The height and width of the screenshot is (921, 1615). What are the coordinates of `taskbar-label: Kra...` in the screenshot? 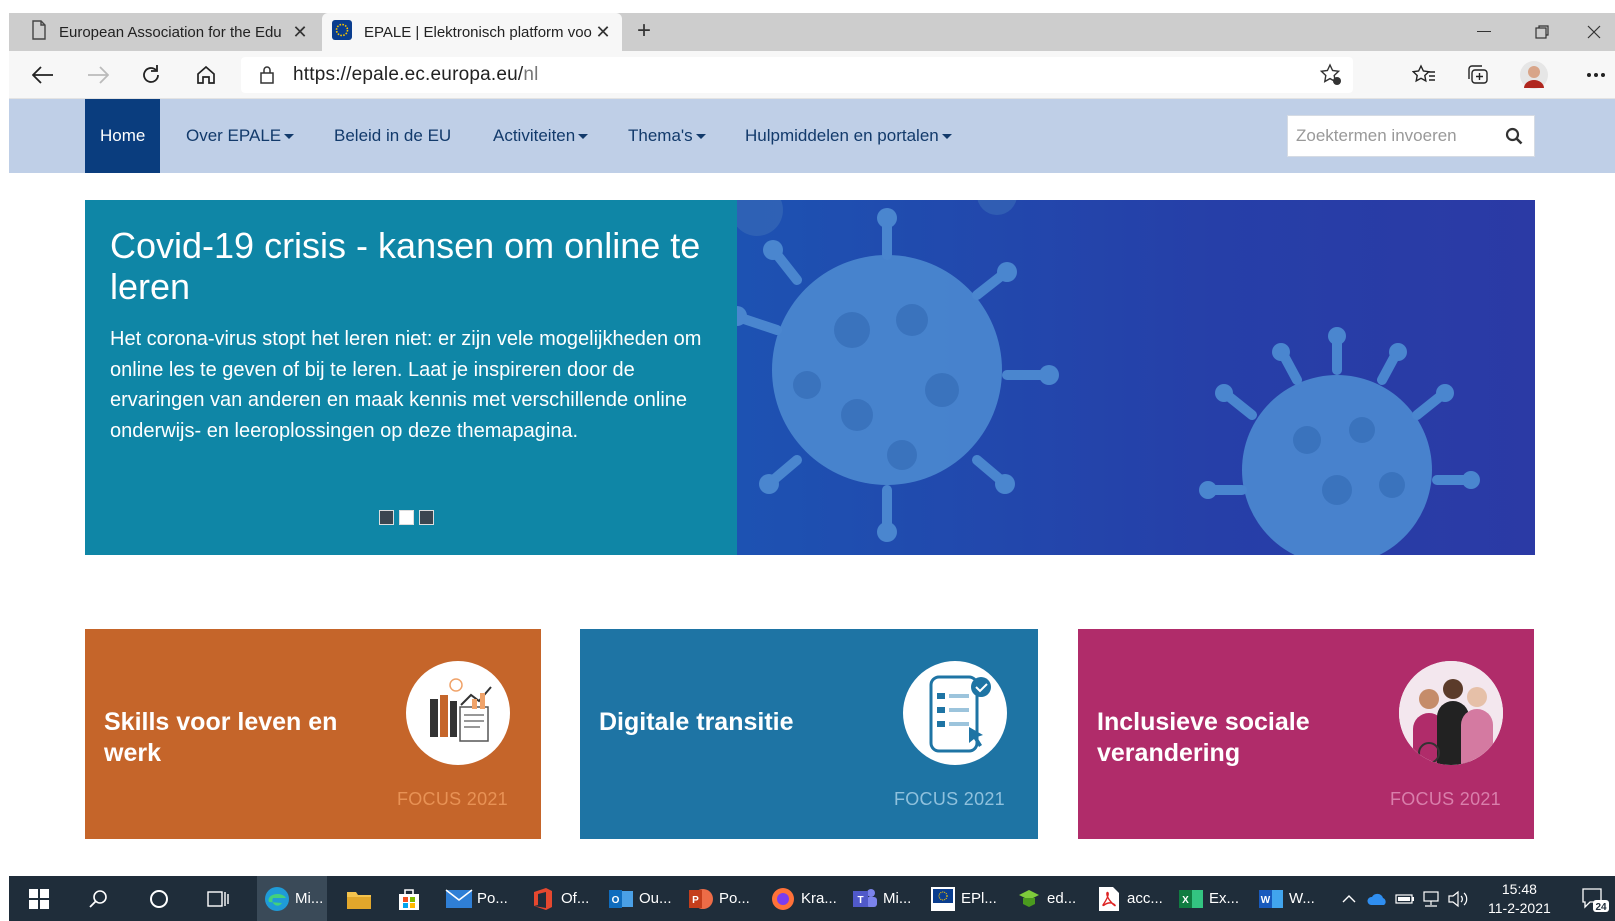 It's located at (819, 898).